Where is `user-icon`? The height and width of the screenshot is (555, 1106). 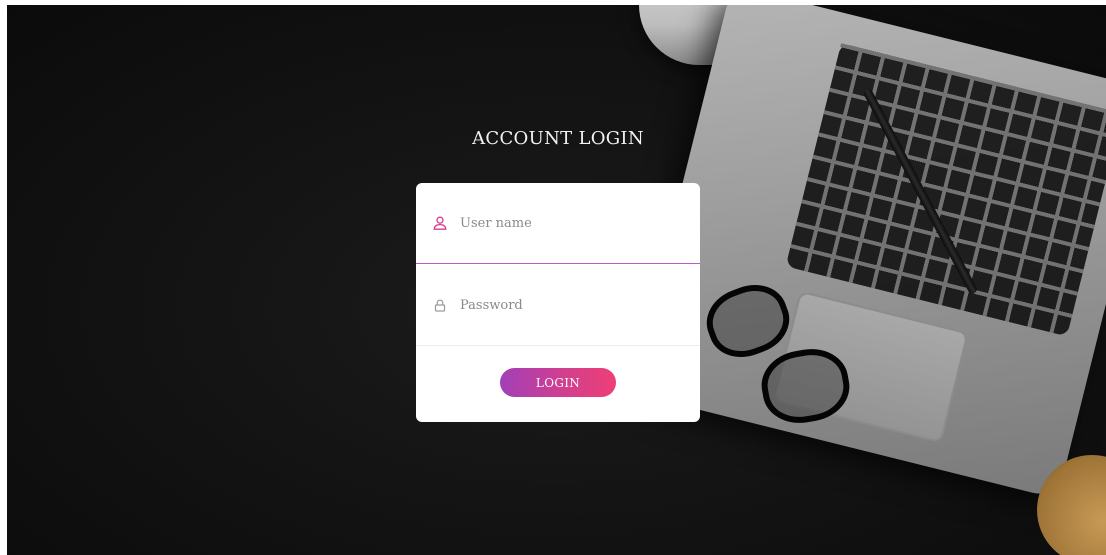 user-icon is located at coordinates (440, 223).